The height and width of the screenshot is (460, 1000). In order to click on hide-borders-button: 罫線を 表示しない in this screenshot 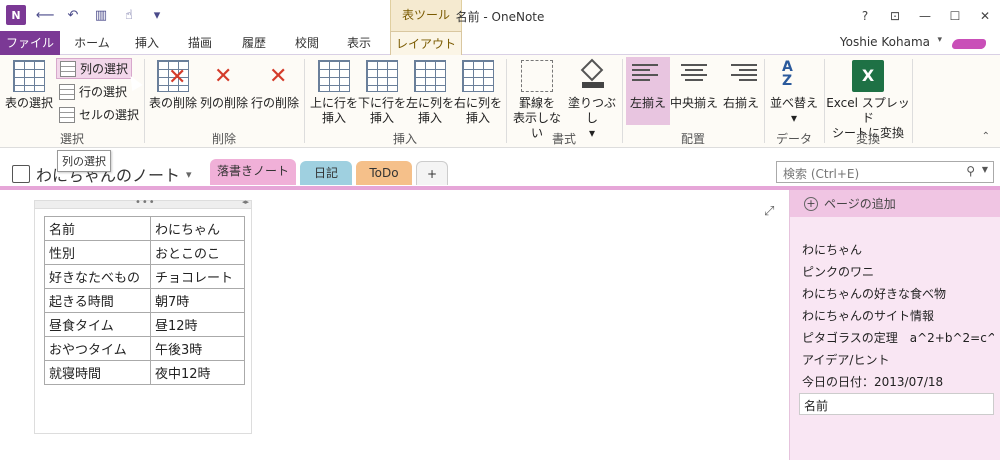, I will do `click(537, 99)`.